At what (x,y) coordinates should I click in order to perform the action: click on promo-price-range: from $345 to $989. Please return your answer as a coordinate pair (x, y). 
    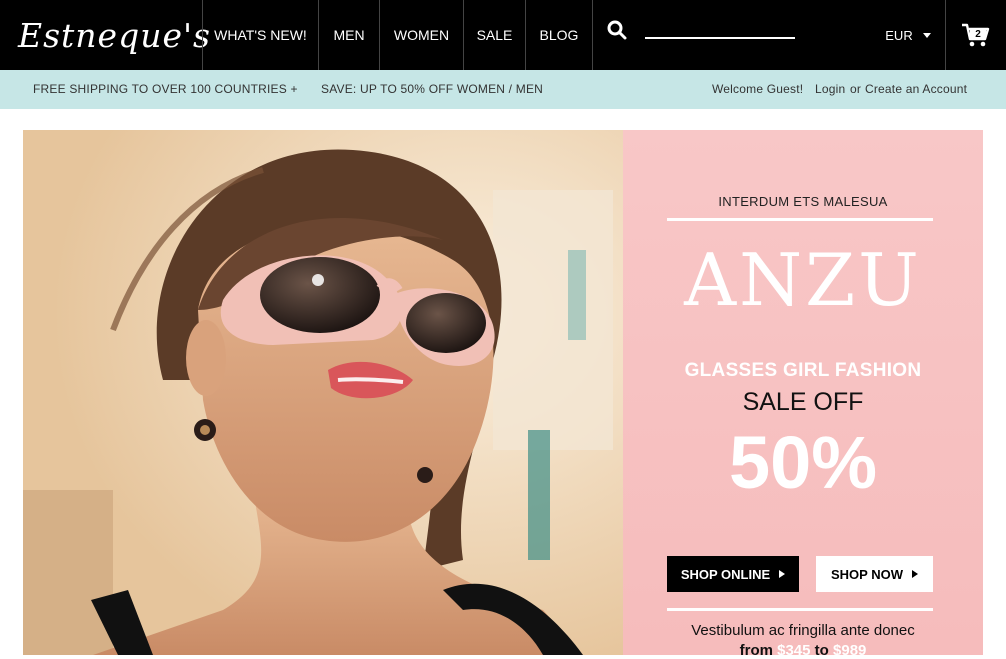
    Looking at the image, I should click on (803, 650).